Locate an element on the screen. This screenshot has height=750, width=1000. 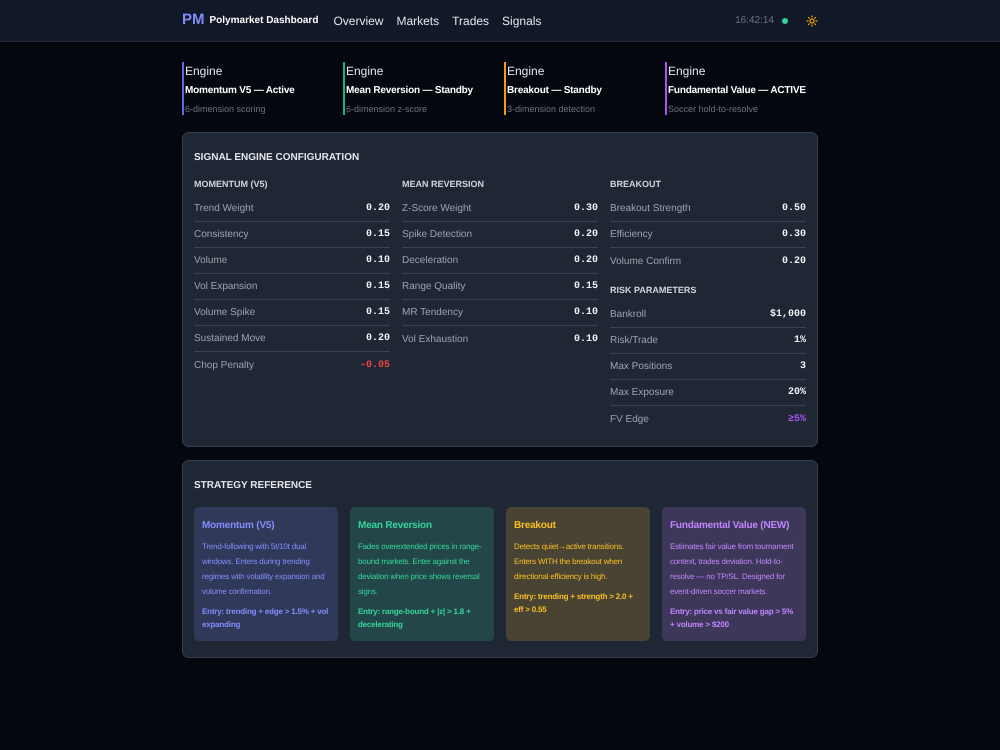
param-label: Breakout Strength is located at coordinates (650, 209).